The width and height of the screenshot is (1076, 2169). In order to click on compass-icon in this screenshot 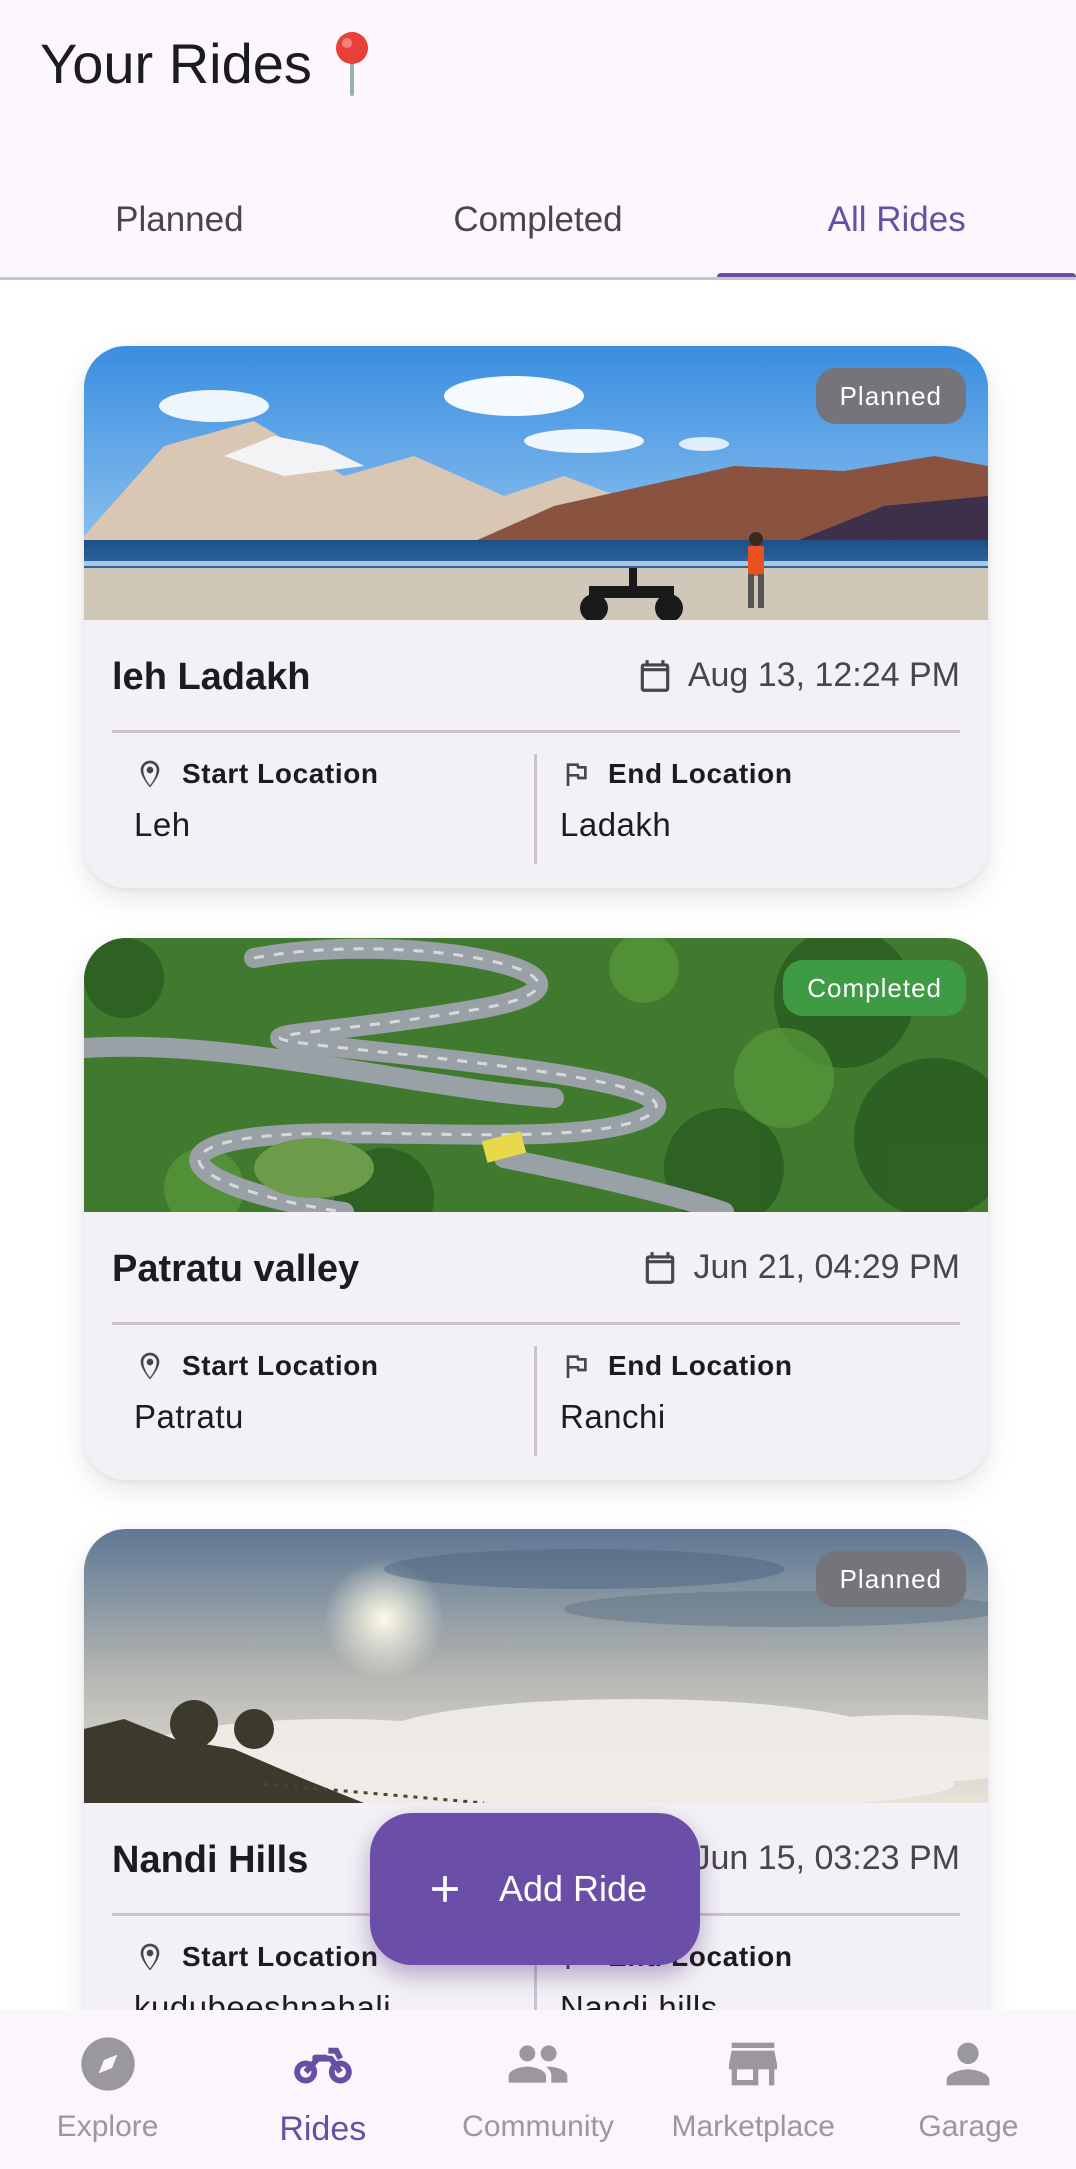, I will do `click(107, 2064)`.